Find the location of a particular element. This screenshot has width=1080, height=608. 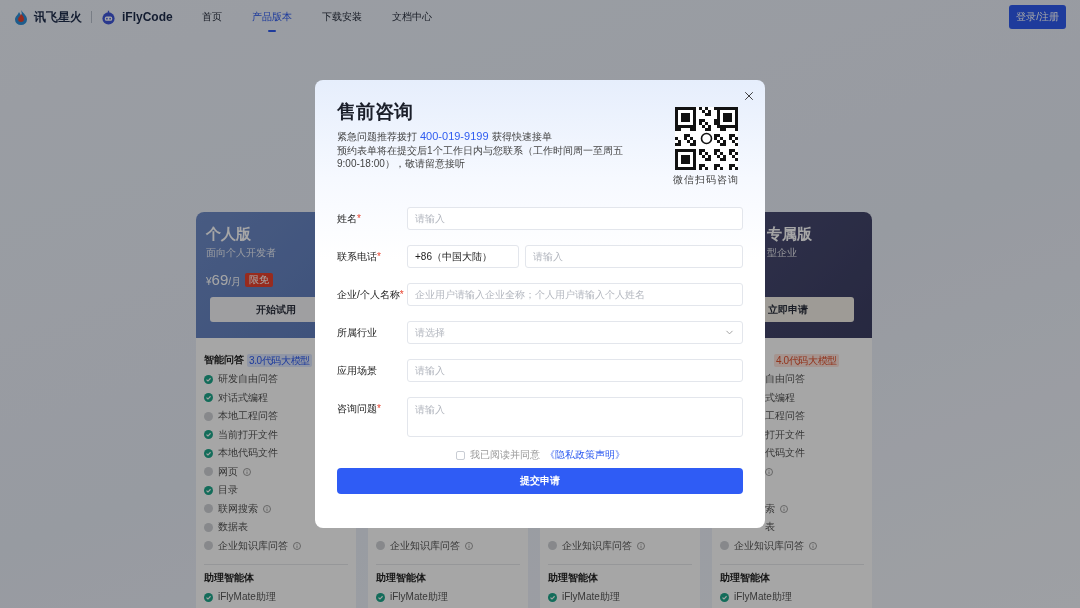

input-field: 企业用户请输入企业全称；个人用户请输入个人姓名 is located at coordinates (575, 294).